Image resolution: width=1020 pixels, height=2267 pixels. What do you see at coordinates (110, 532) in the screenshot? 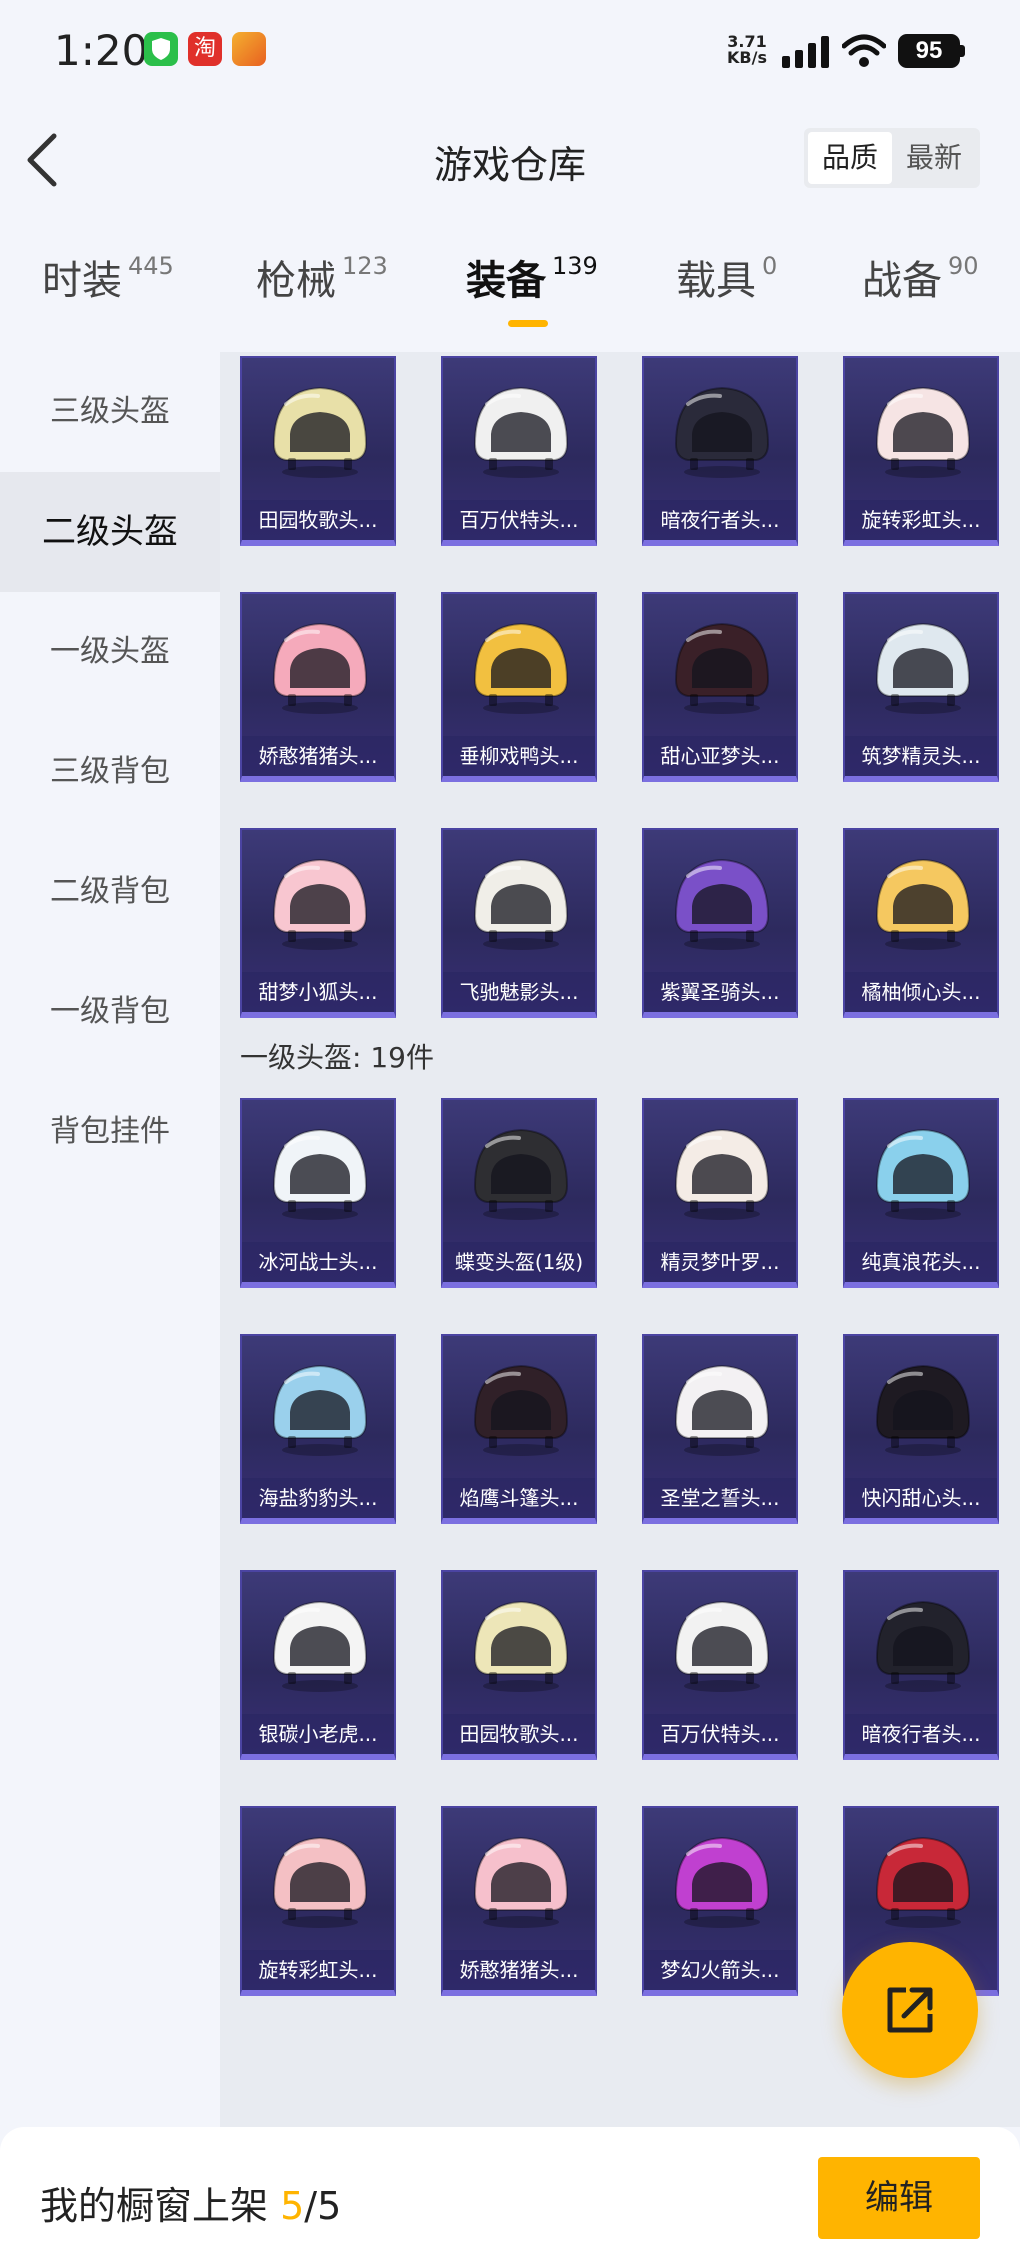
I see `sidebar-item-level2-helmet: 二级头盔` at bounding box center [110, 532].